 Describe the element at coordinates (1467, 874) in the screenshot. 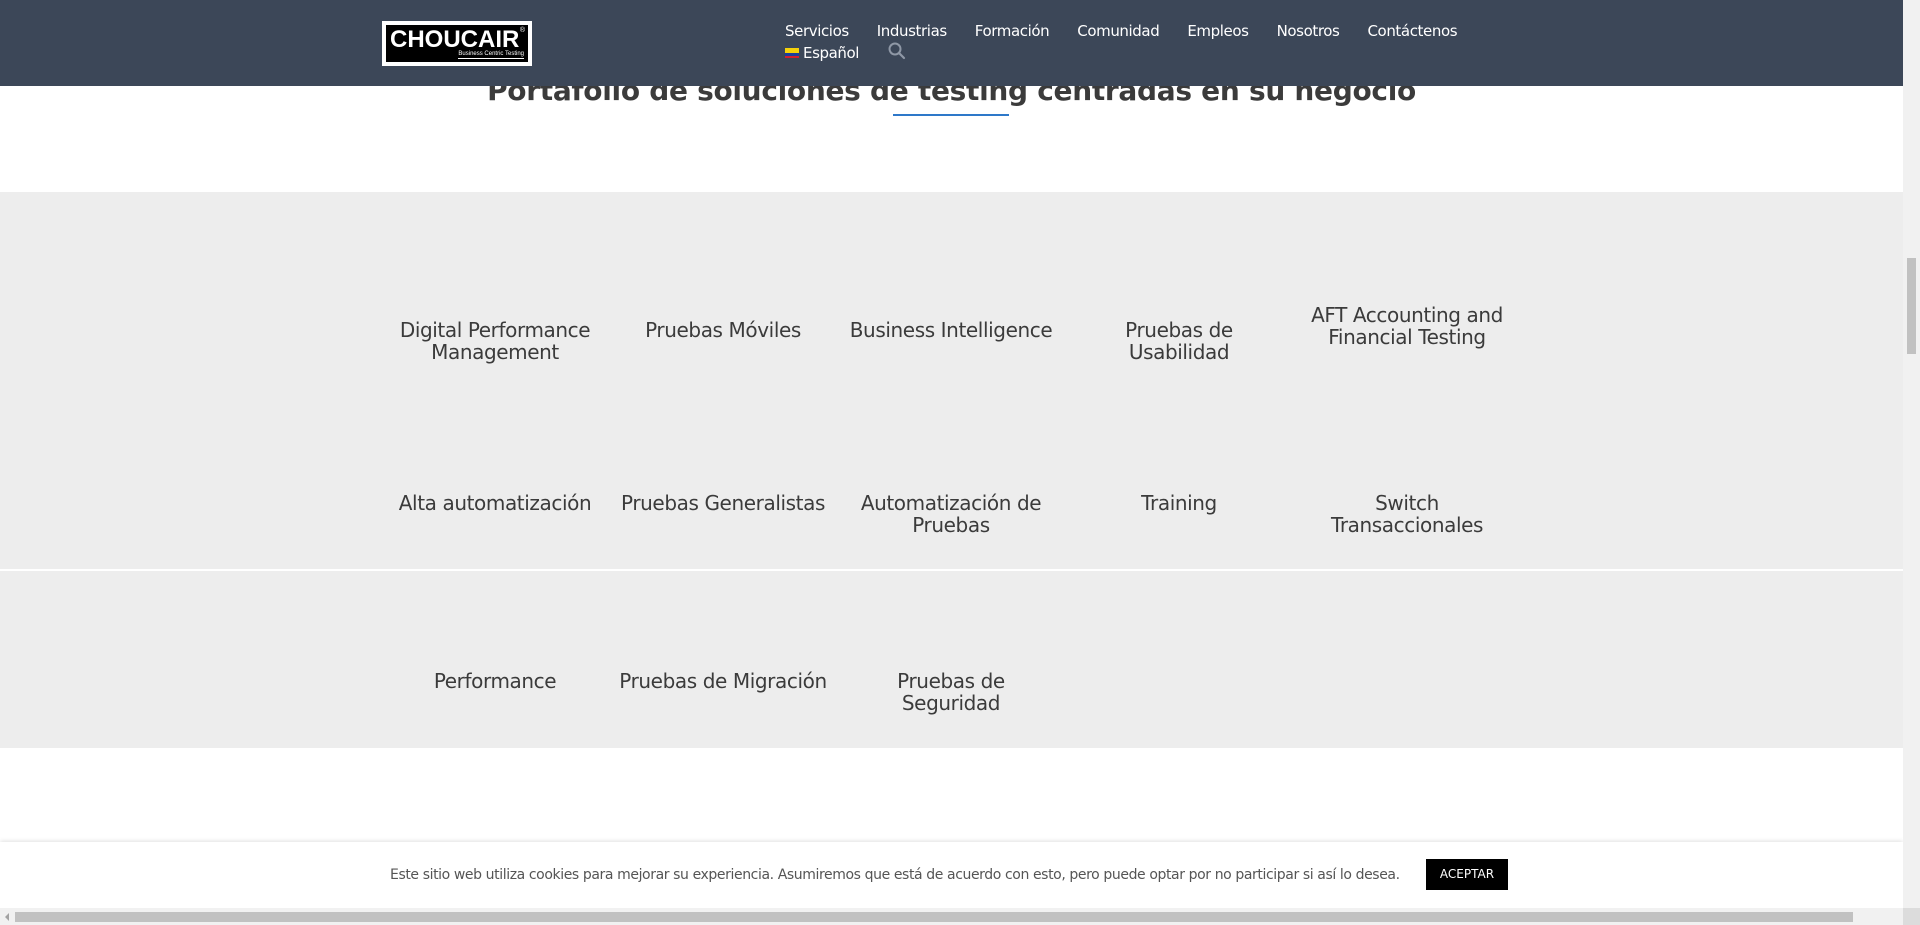

I see `accept-cookies-button: ACEPTAR` at that location.